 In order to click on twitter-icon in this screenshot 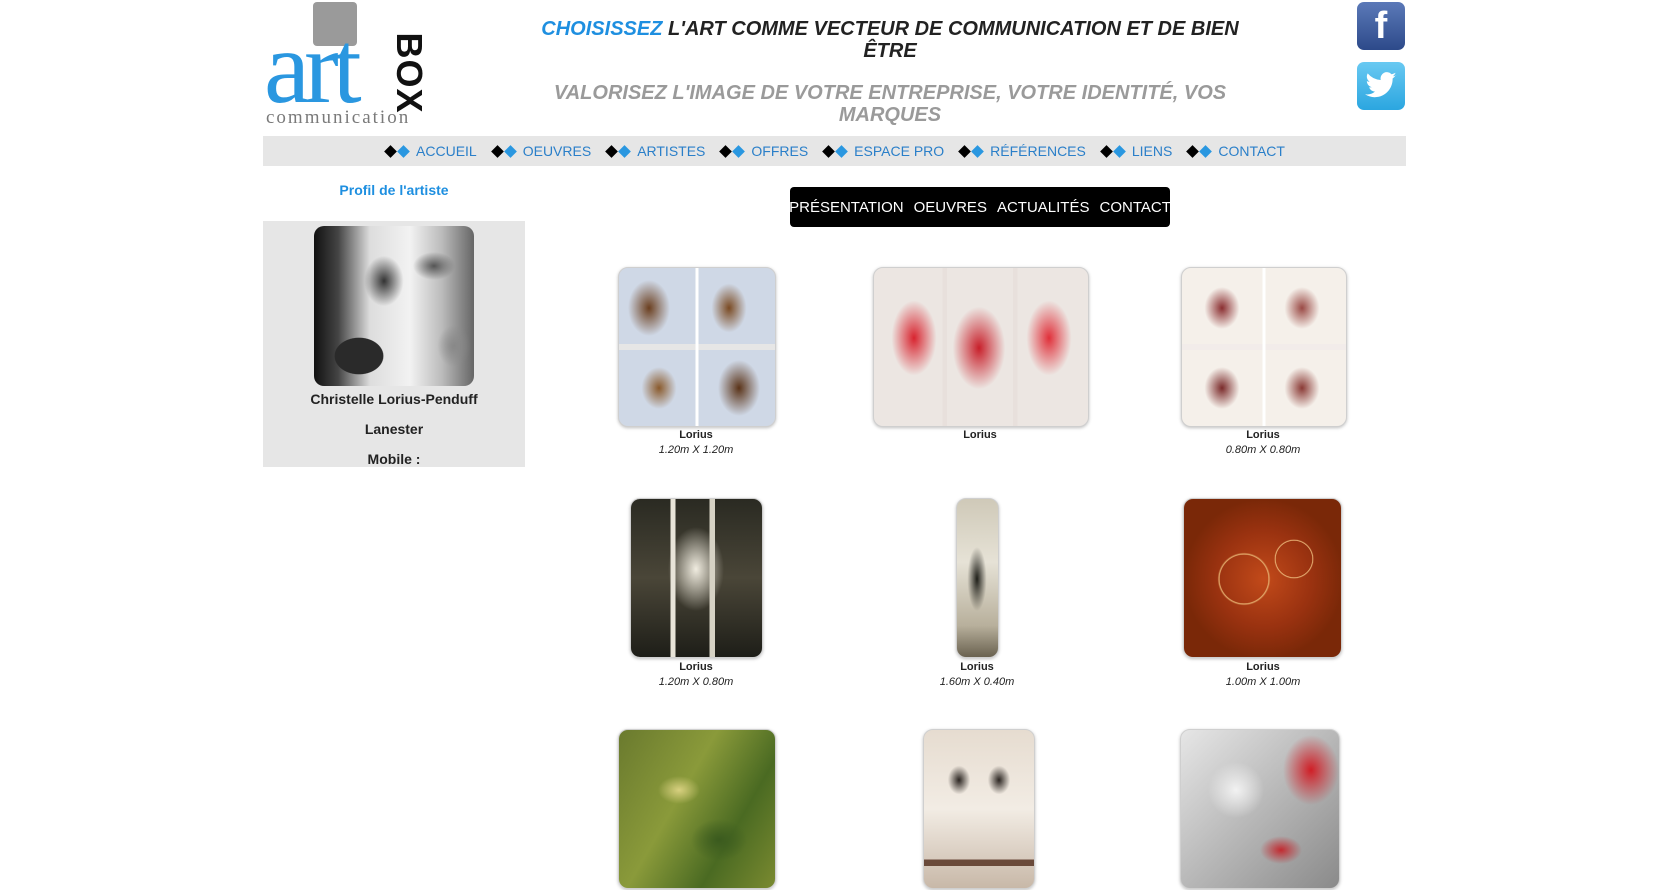, I will do `click(1381, 86)`.